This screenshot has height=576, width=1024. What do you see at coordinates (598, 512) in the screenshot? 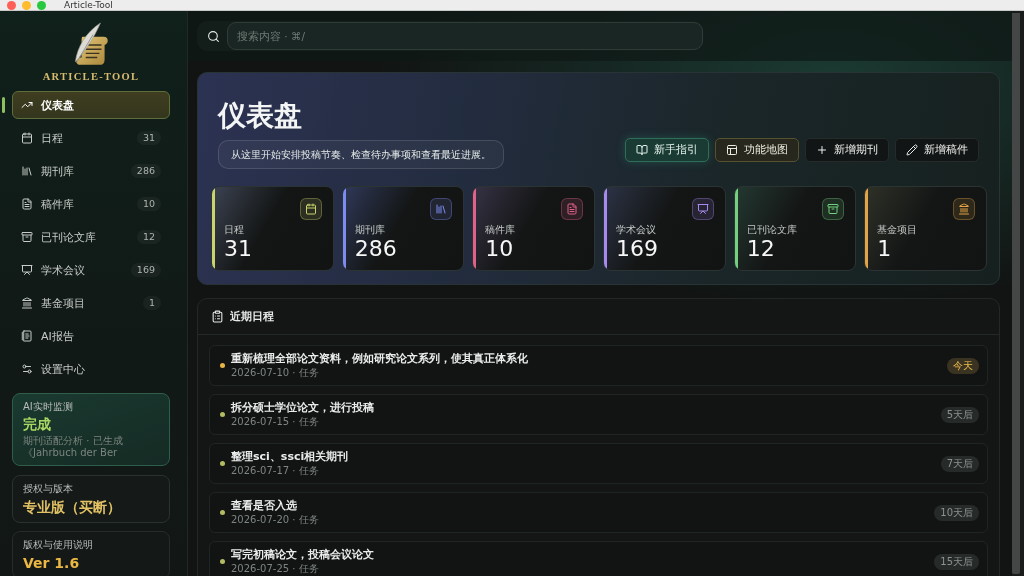
I see `schedule-item: 查看是否入选 2026-07-20 · 任务 10天后` at bounding box center [598, 512].